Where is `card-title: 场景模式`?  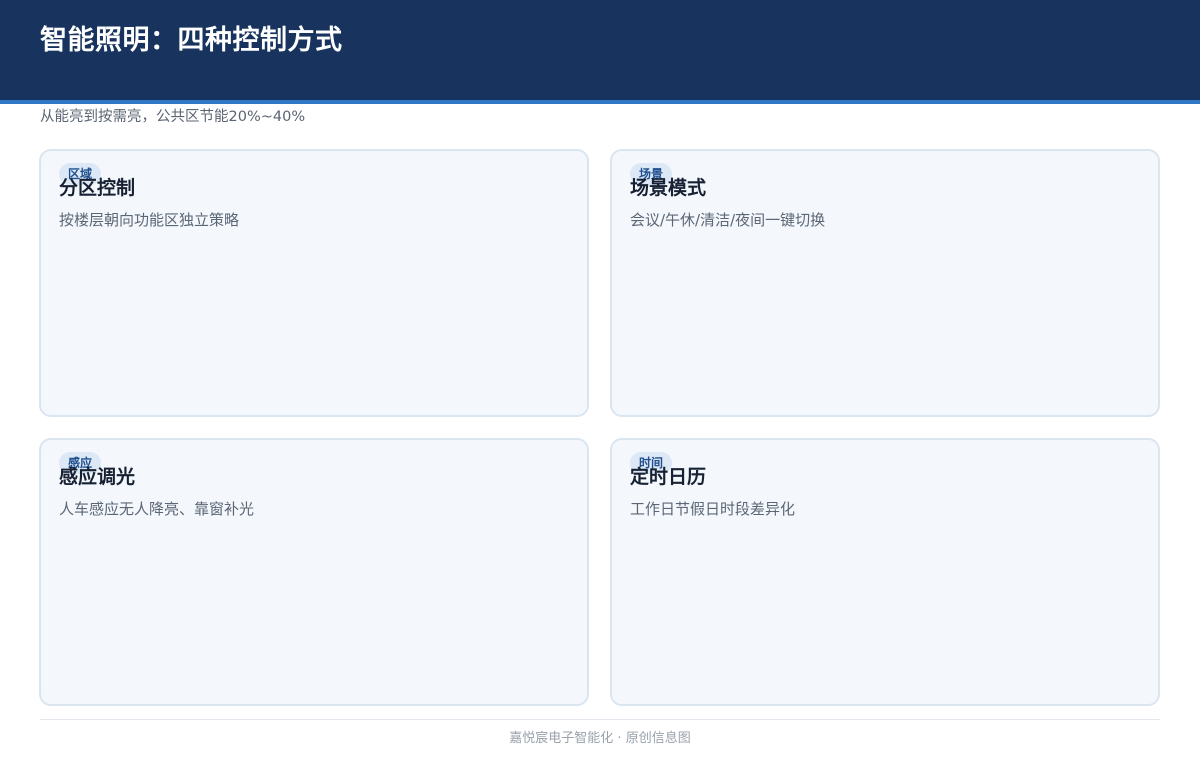
card-title: 场景模式 is located at coordinates (668, 188).